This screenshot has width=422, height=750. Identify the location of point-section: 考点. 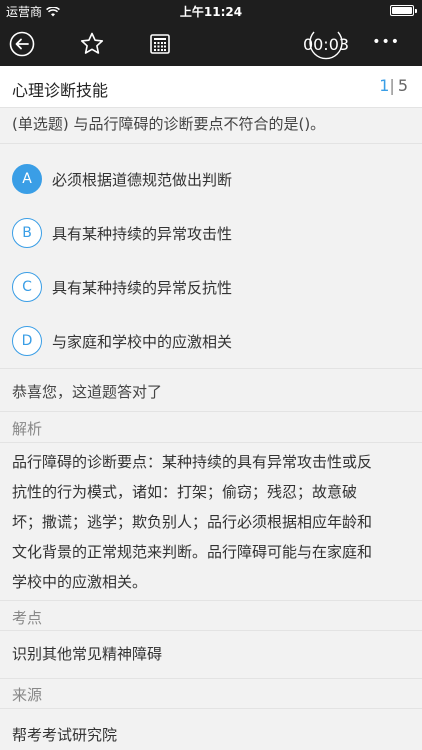
(211, 617).